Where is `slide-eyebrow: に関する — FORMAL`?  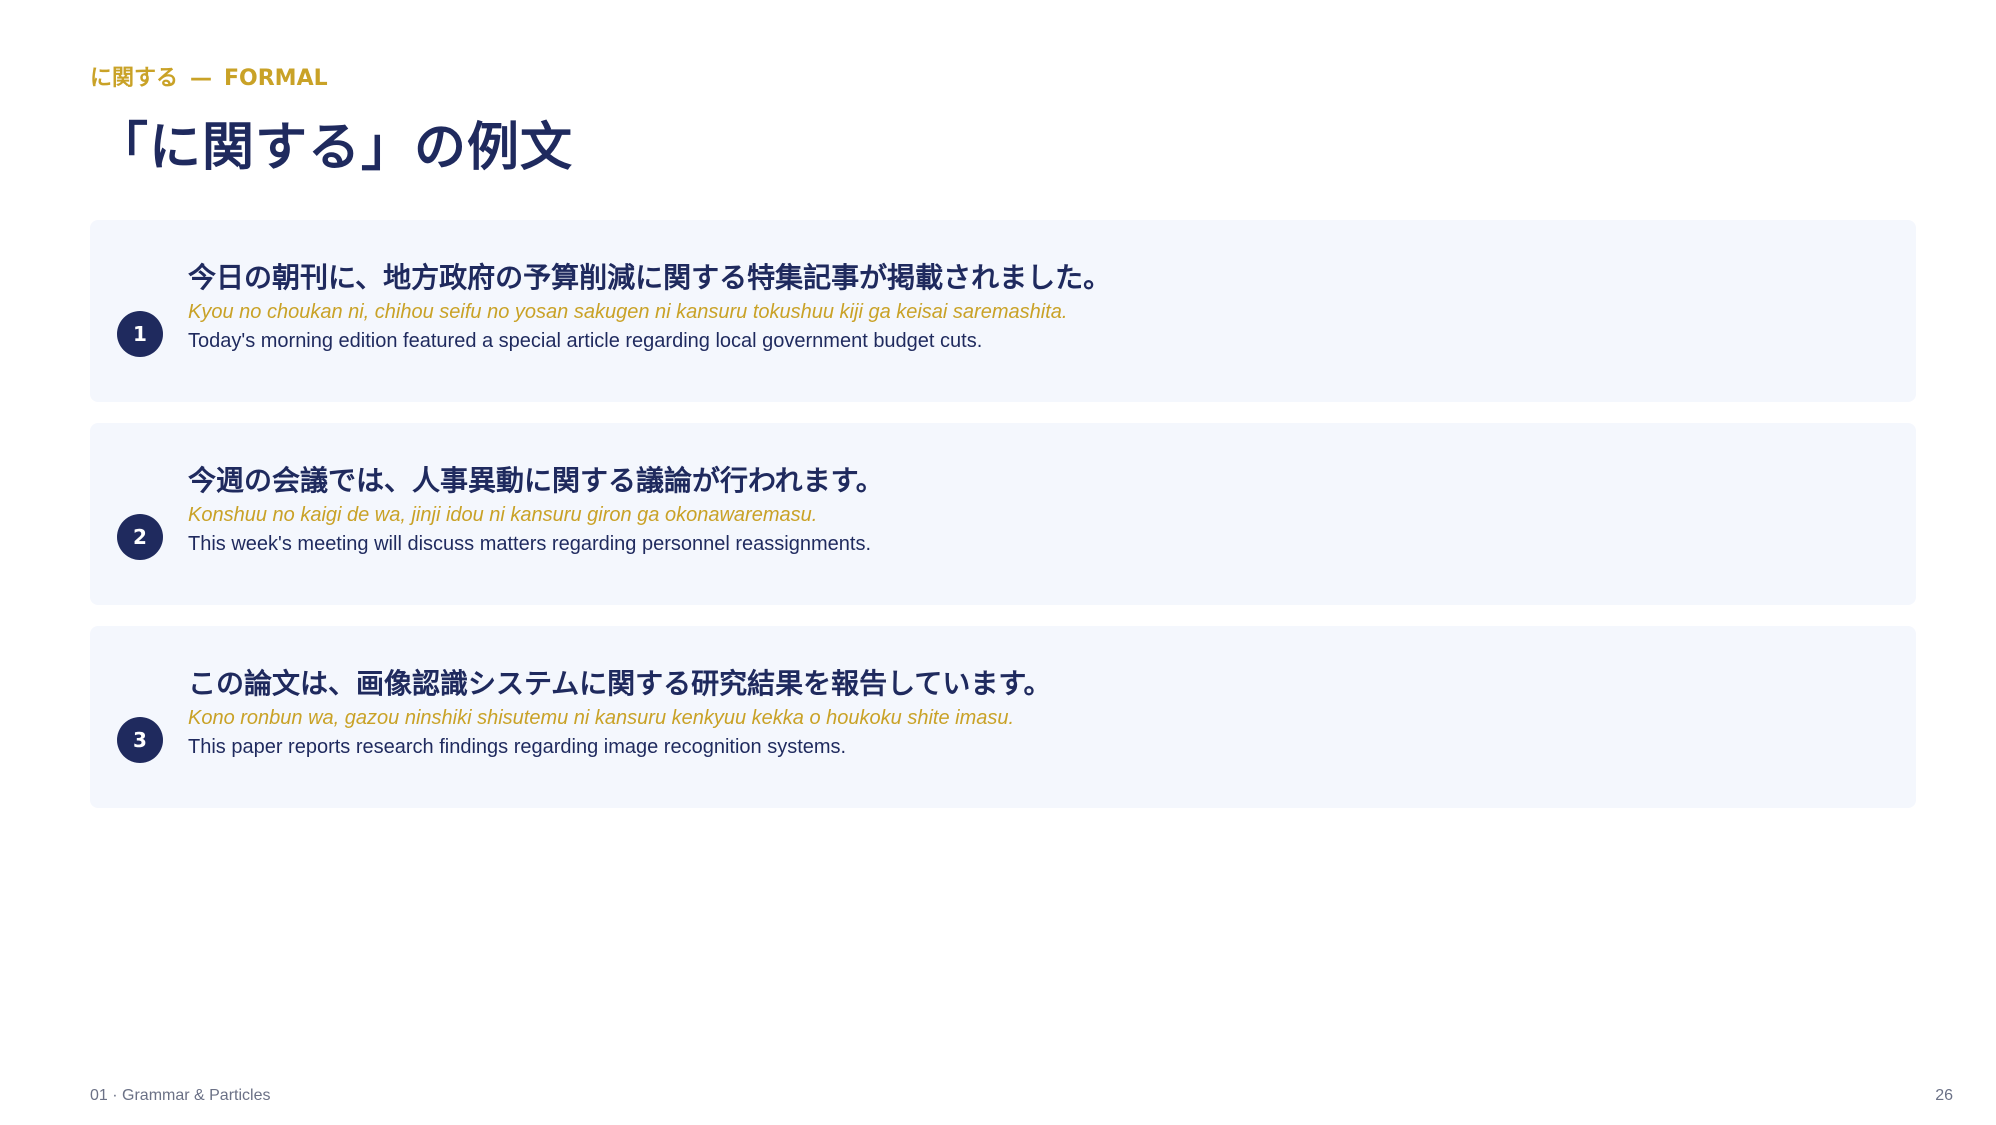 slide-eyebrow: に関する — FORMAL is located at coordinates (209, 79).